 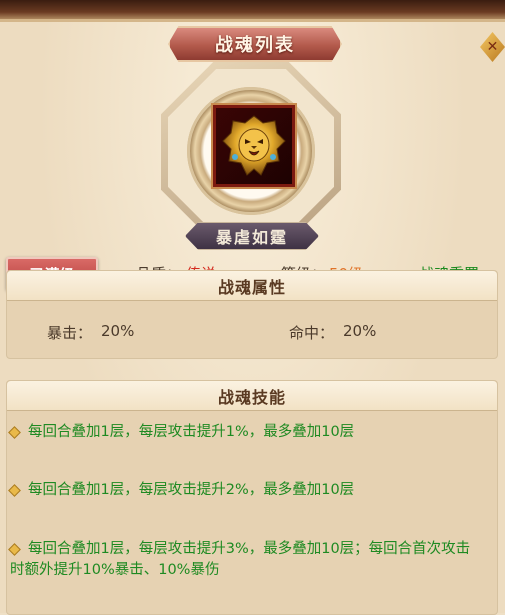 I want to click on golden-lion-head-icon, so click(x=254, y=145).